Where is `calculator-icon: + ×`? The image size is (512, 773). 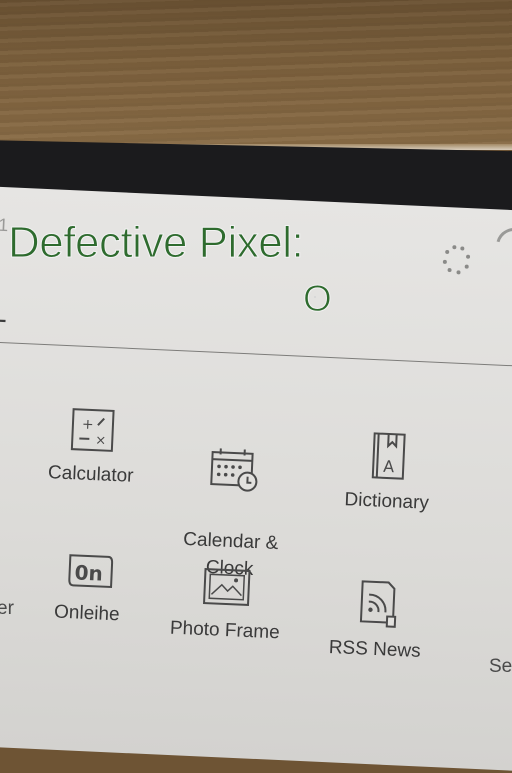
calculator-icon: + × is located at coordinates (93, 430).